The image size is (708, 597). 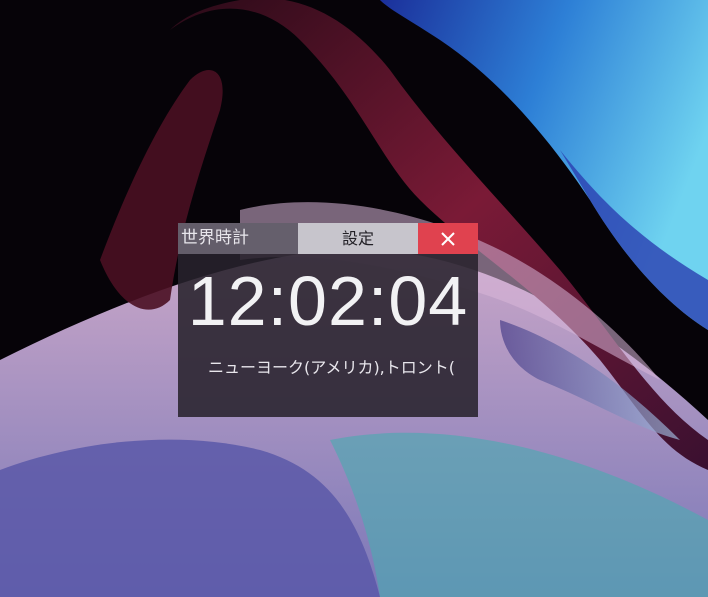 I want to click on time-display: 12:02:04, so click(x=328, y=301).